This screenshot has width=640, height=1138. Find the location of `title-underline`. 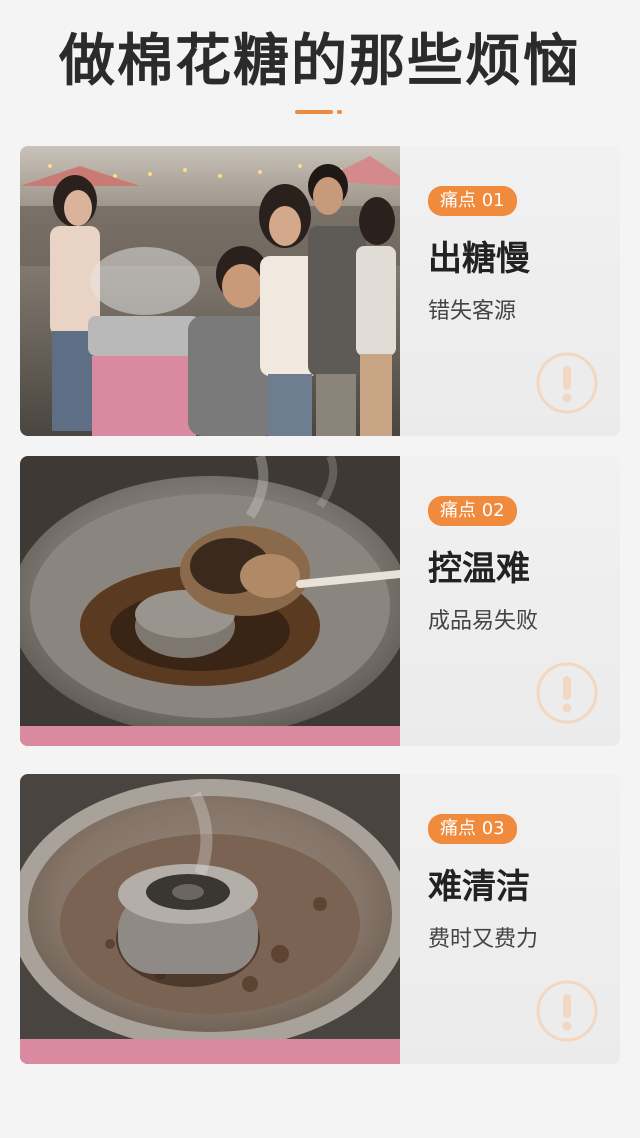

title-underline is located at coordinates (320, 112).